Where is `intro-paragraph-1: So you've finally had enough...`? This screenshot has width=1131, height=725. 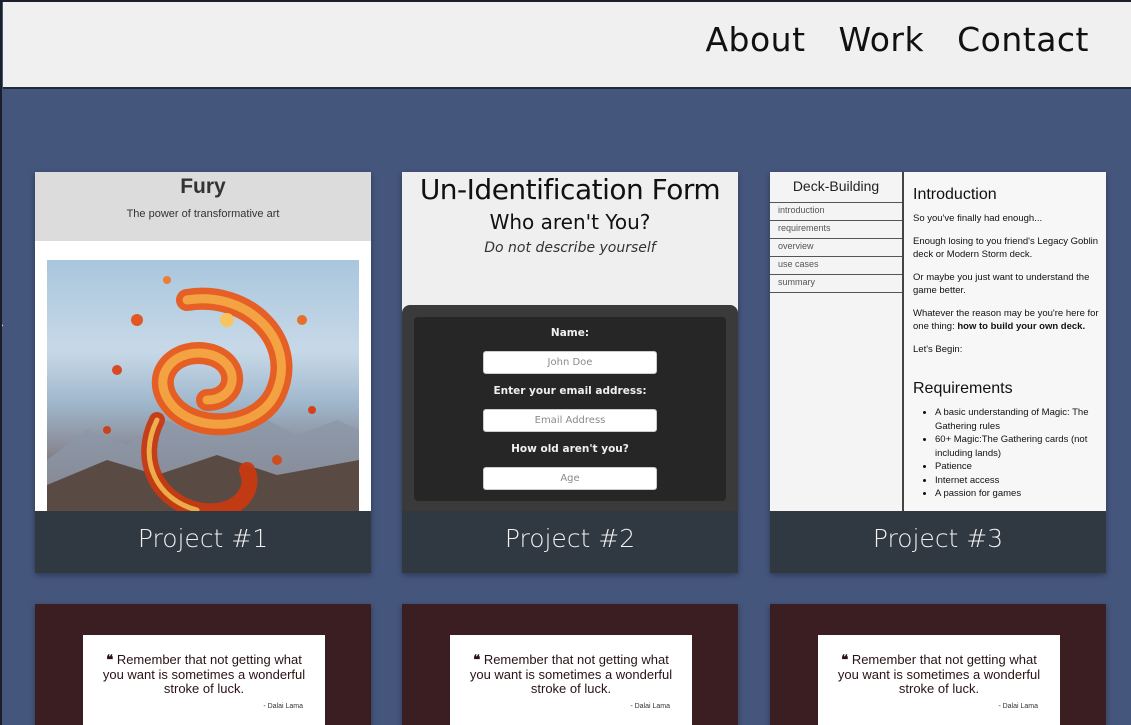
intro-paragraph-1: So you've finally had enough... is located at coordinates (978, 218).